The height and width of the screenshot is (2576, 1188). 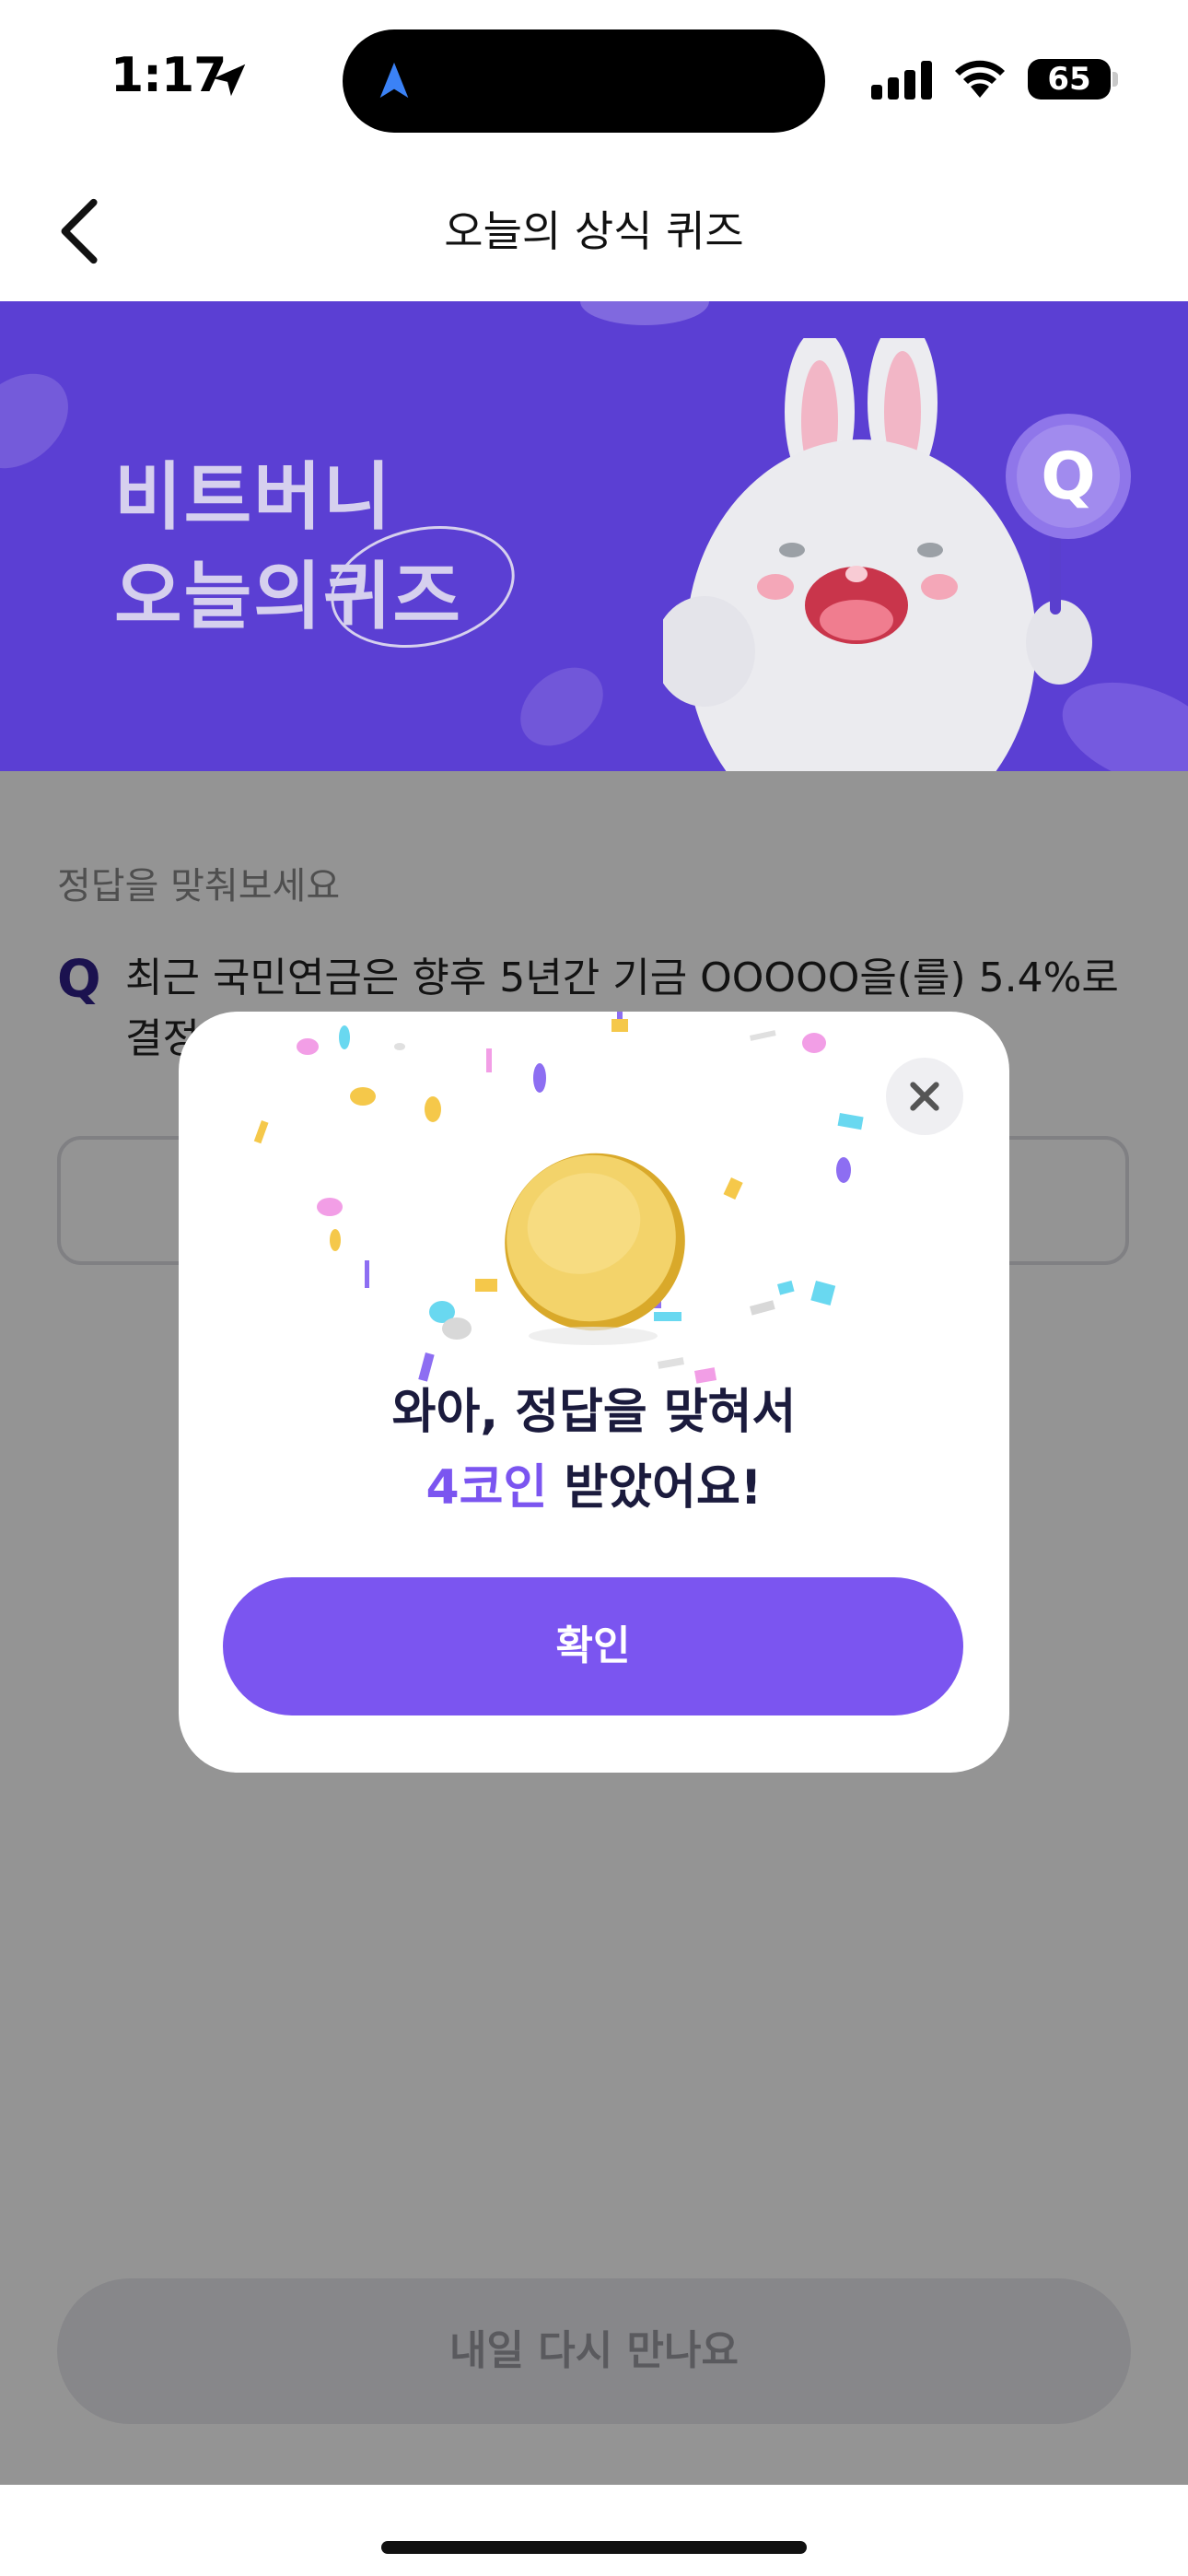 I want to click on close-icon, so click(x=924, y=1096).